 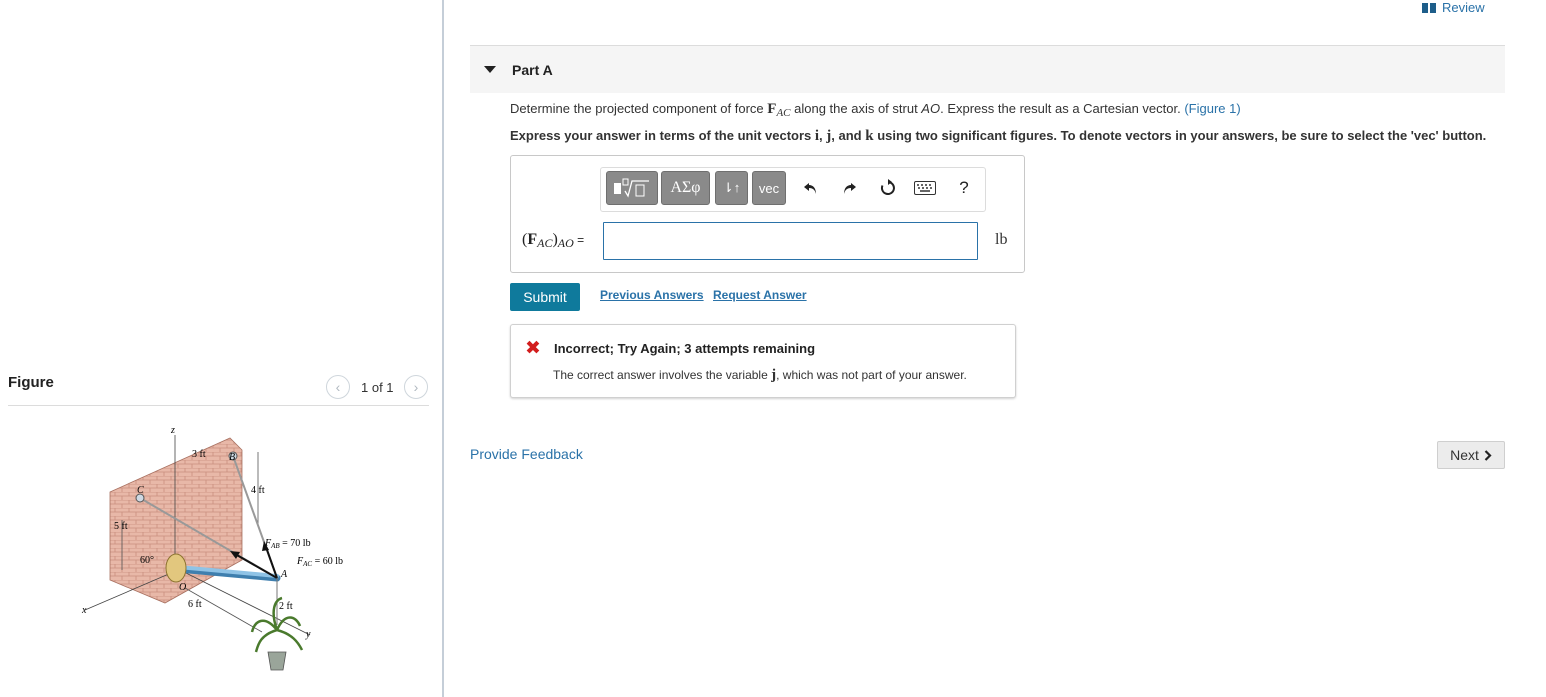 I want to click on label-a: A, so click(x=284, y=574).